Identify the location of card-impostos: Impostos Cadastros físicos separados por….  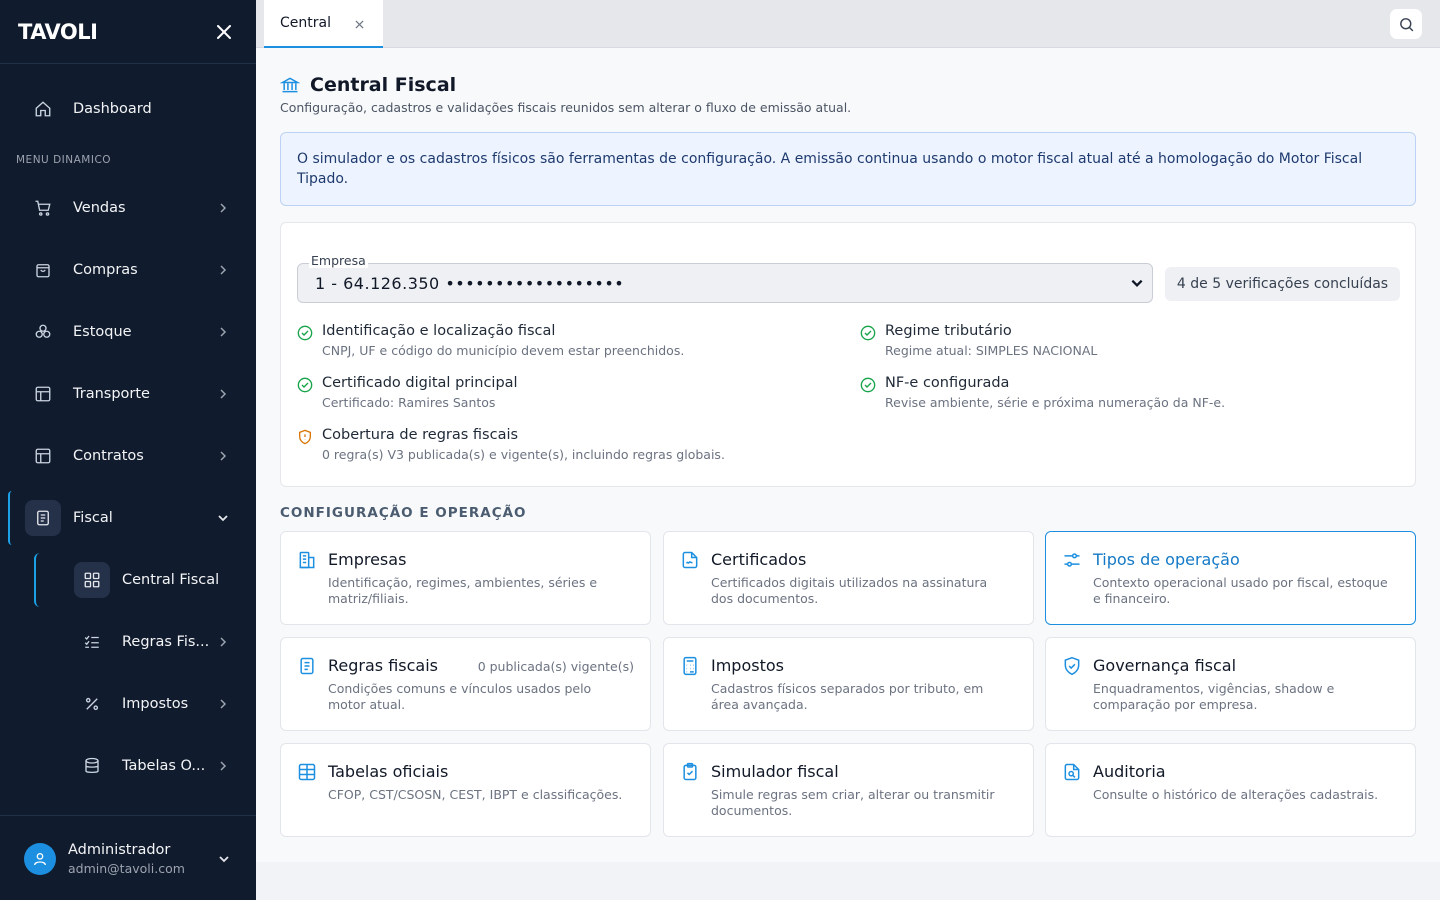
(848, 684).